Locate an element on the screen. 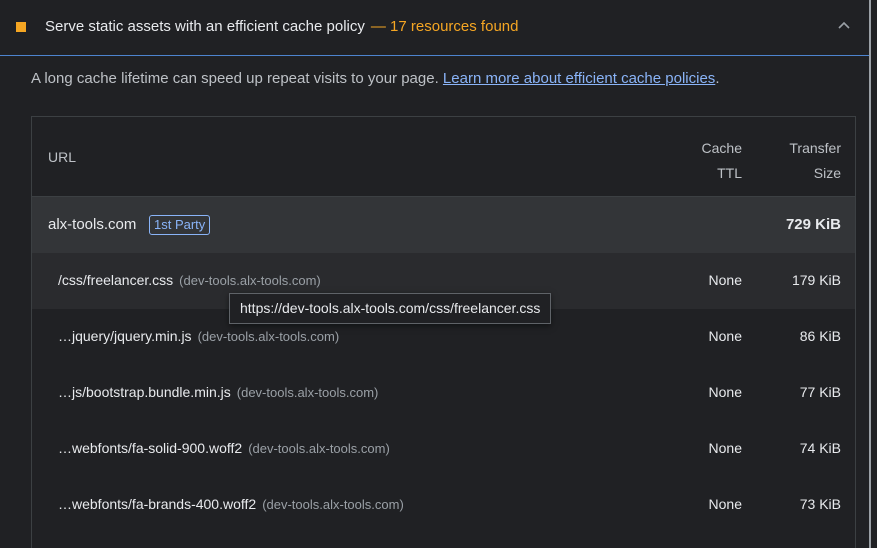 The width and height of the screenshot is (877, 548). resource-path: …js/bootstrap.bundle.min.js is located at coordinates (144, 392).